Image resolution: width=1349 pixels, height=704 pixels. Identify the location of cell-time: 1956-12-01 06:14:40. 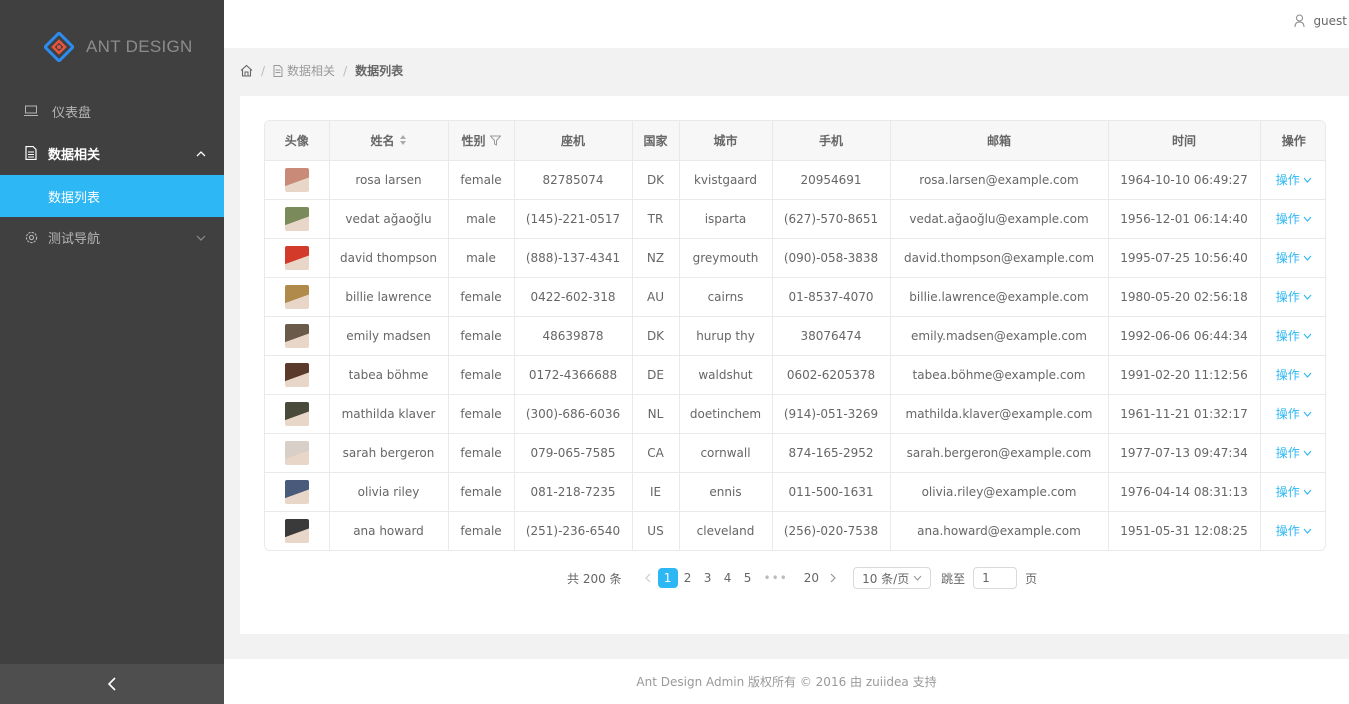
(1184, 219).